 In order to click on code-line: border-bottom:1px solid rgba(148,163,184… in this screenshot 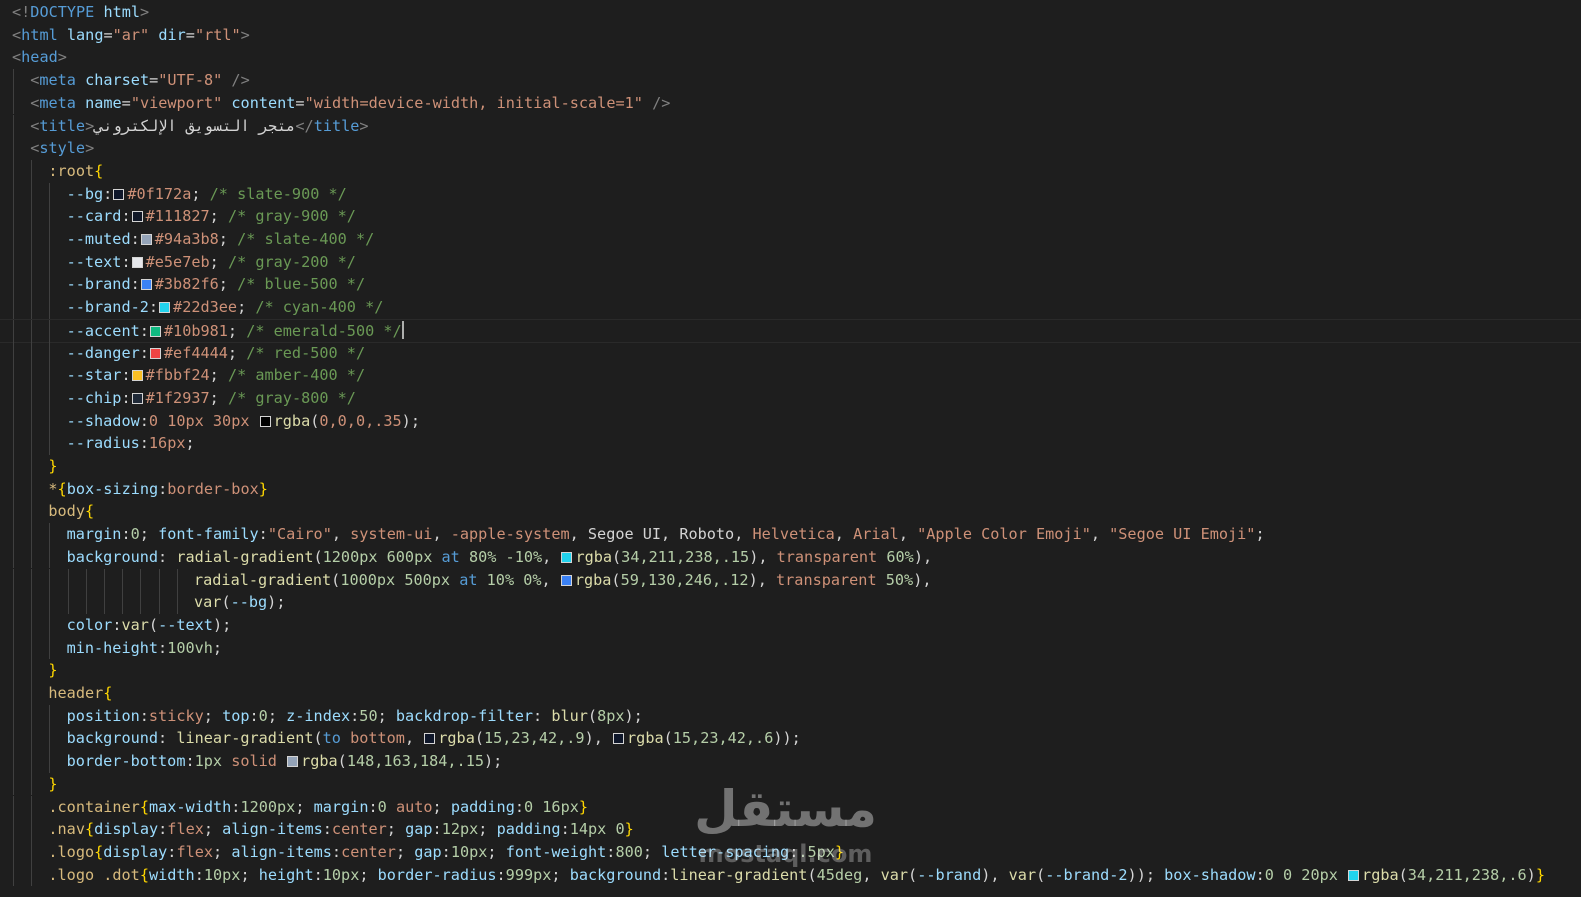, I will do `click(790, 761)`.